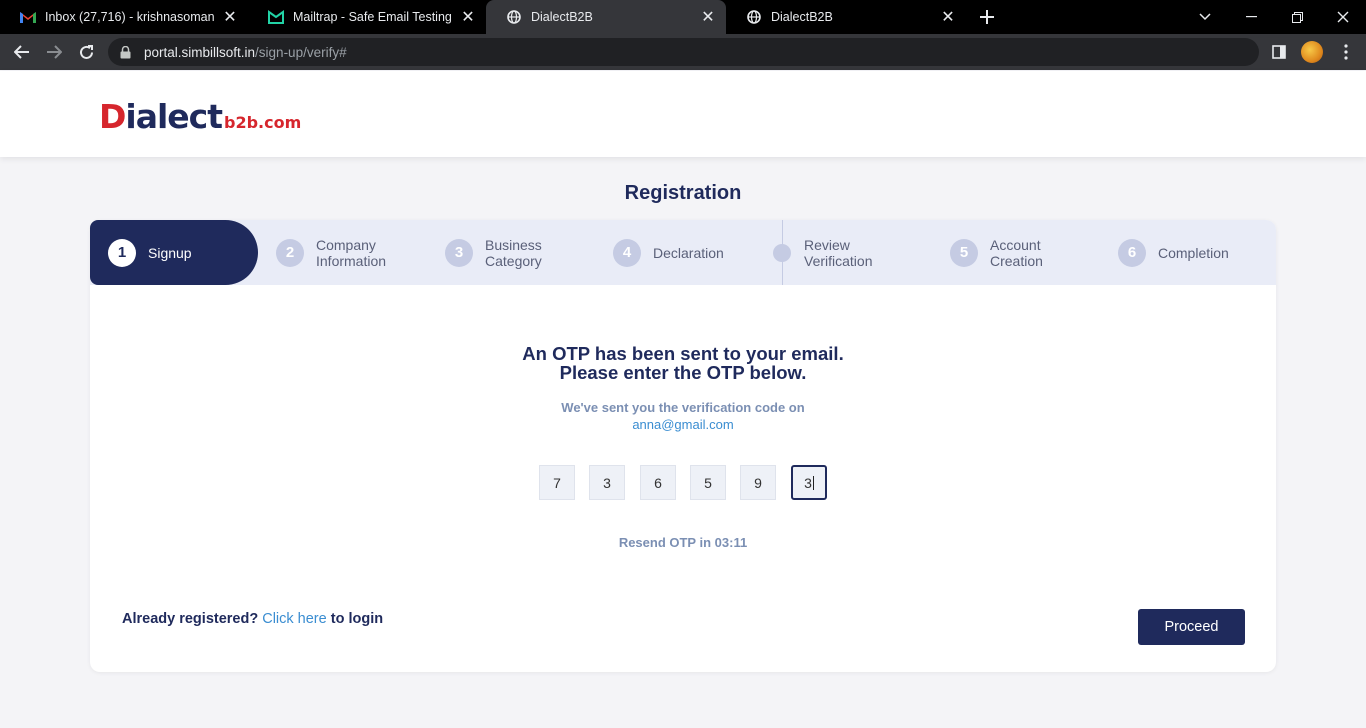 This screenshot has height=728, width=1366. I want to click on otp-digit-6: 3, so click(809, 482).